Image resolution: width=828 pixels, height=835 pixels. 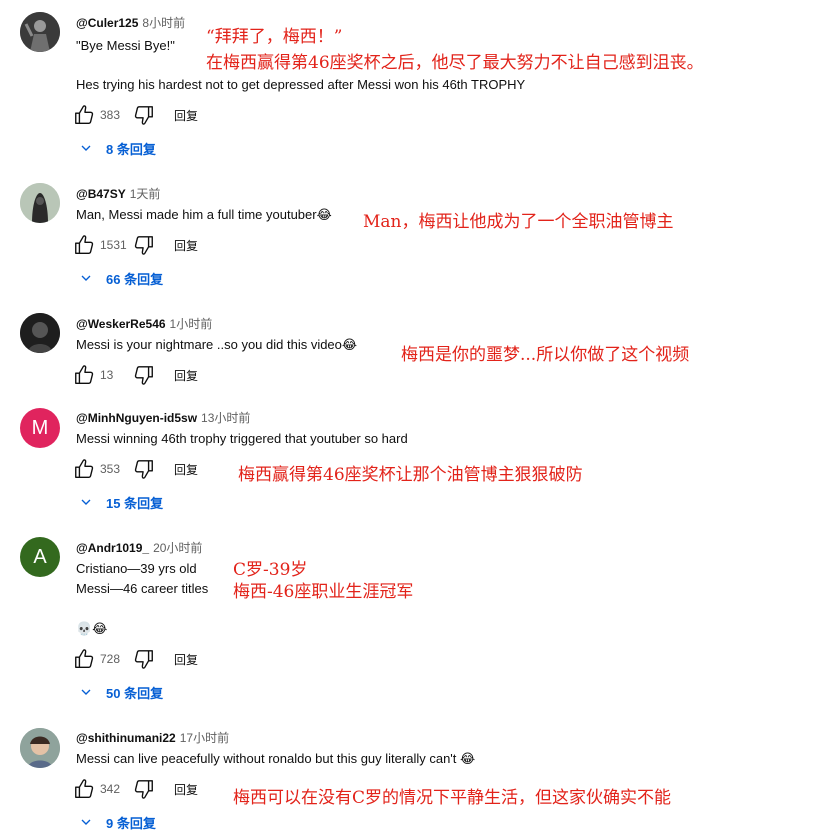 I want to click on replies-count: 15 条回复, so click(x=135, y=503).